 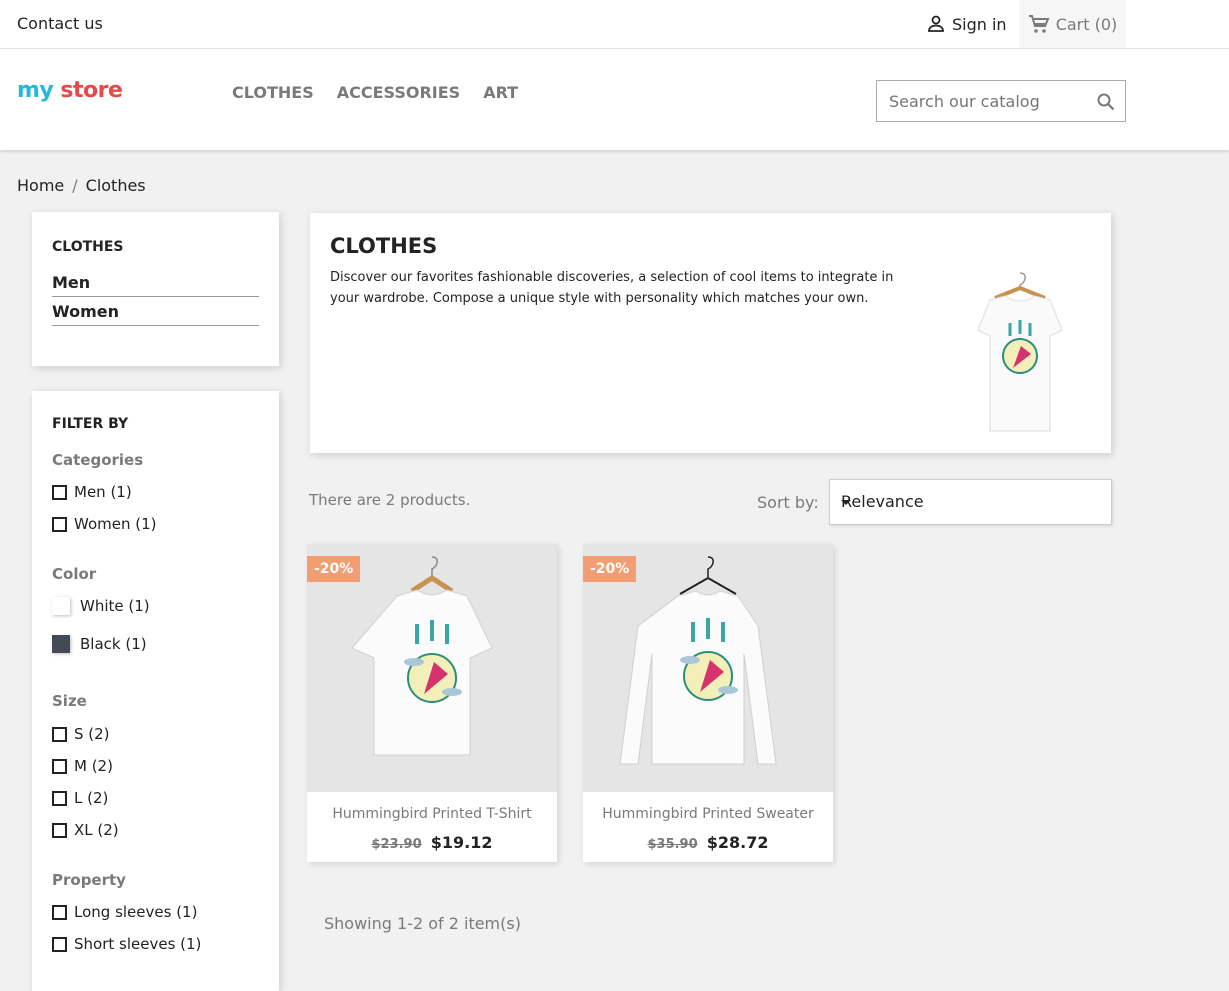 What do you see at coordinates (846, 502) in the screenshot?
I see `chevron-down-icon` at bounding box center [846, 502].